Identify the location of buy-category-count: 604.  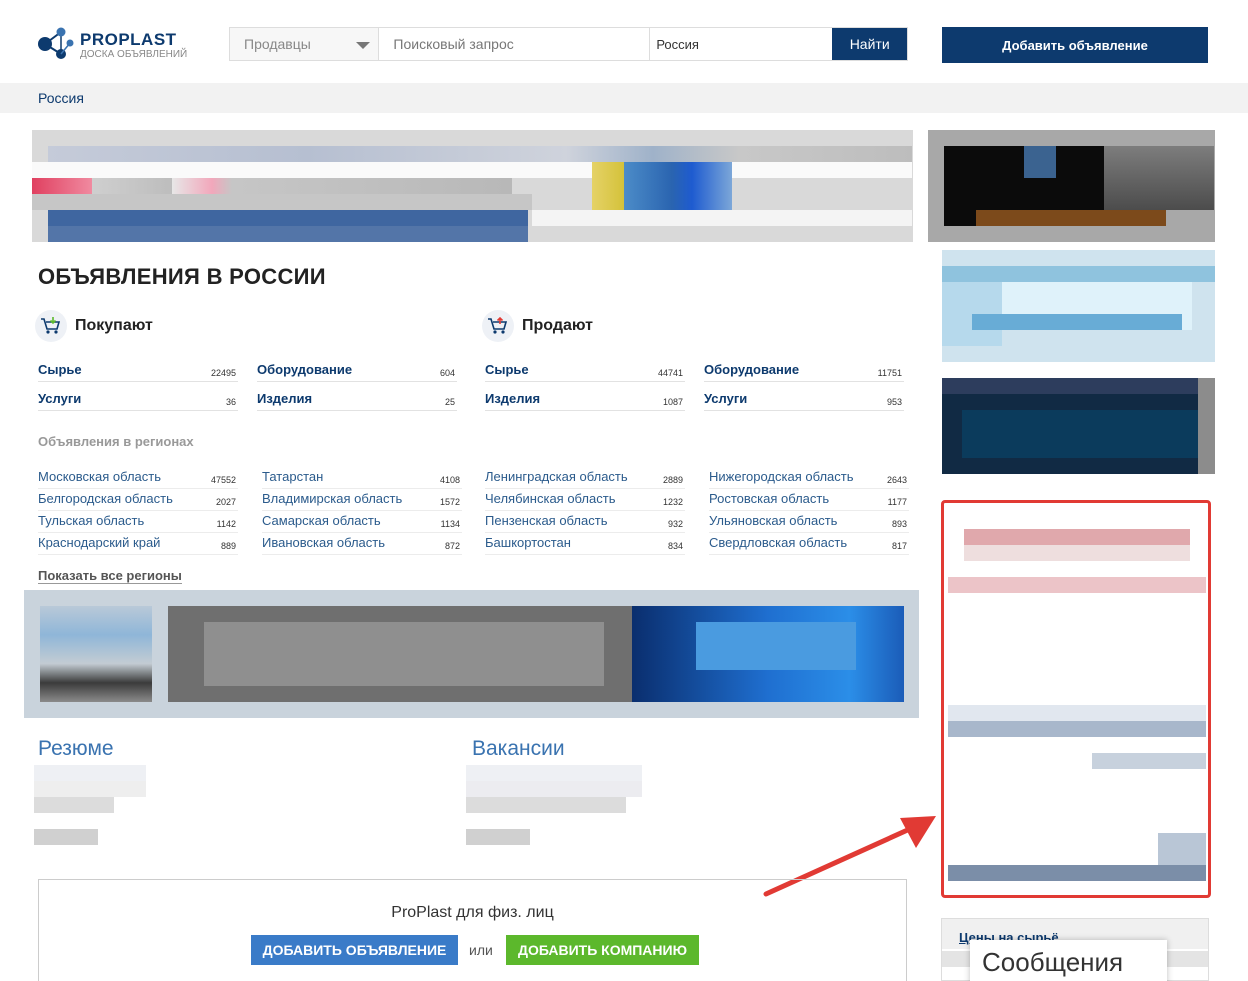
(447, 373).